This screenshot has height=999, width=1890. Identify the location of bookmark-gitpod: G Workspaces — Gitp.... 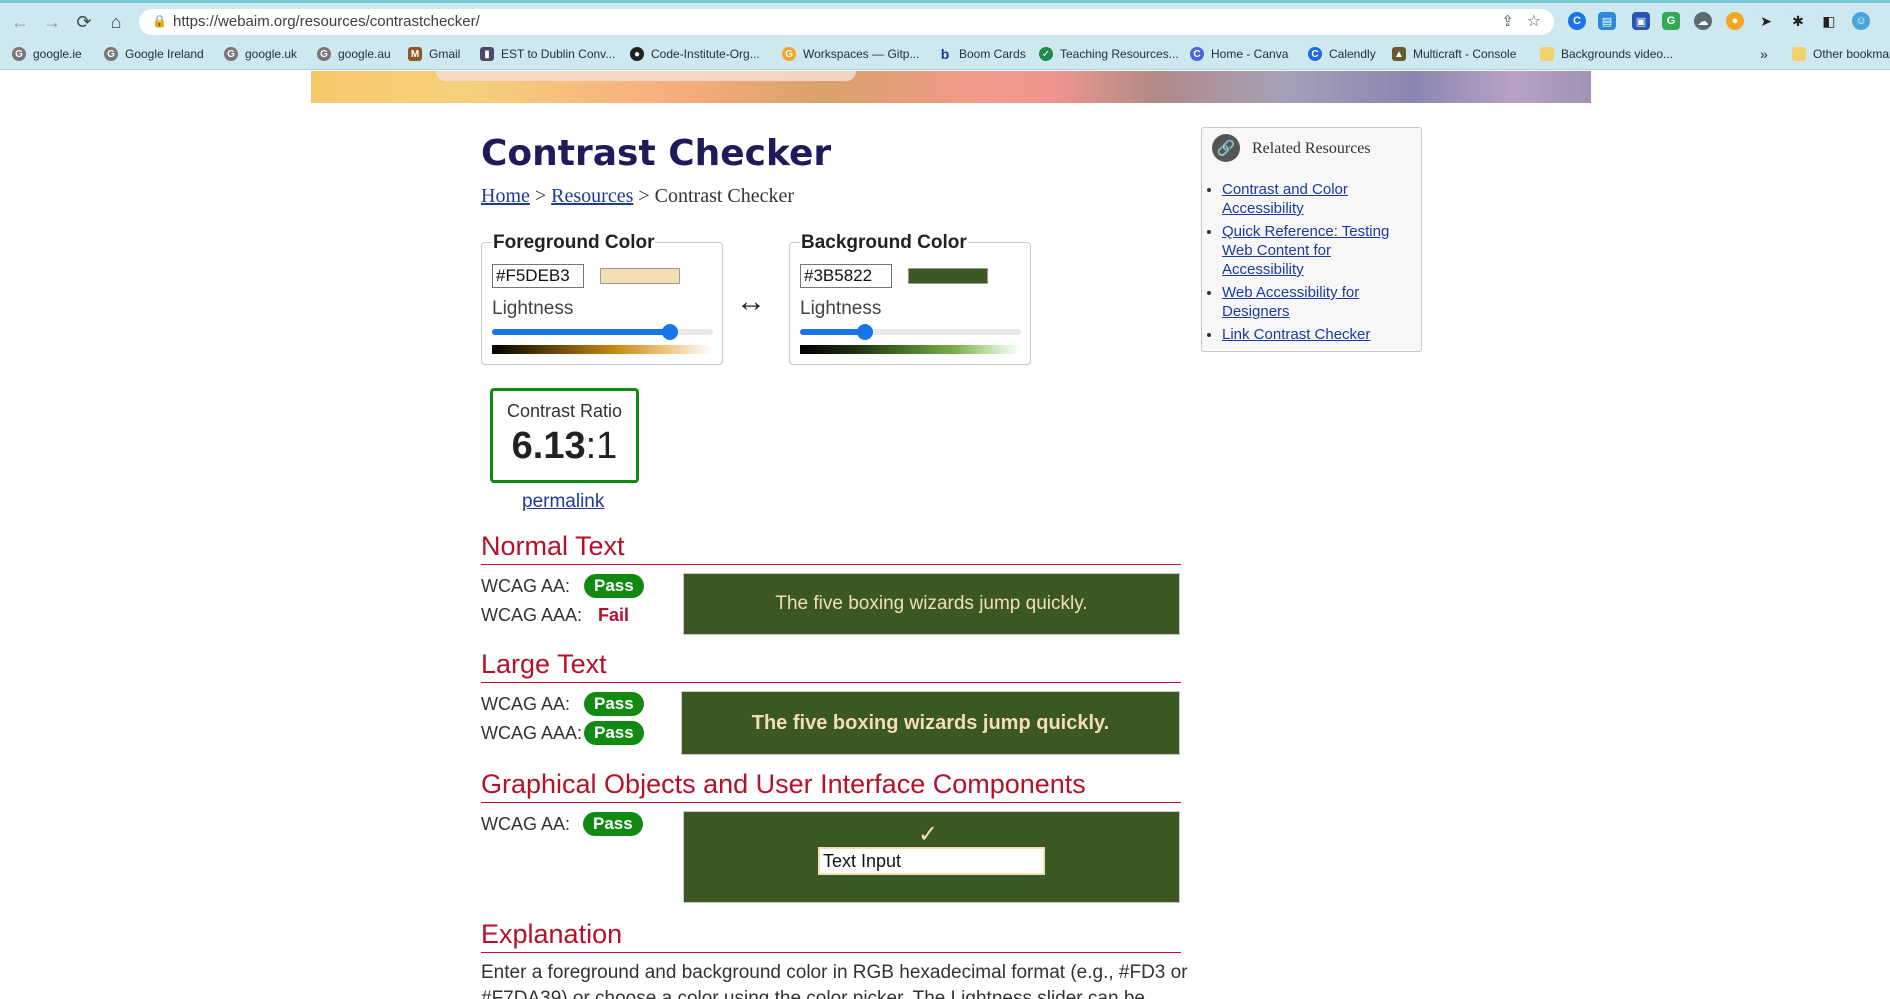
(850, 54).